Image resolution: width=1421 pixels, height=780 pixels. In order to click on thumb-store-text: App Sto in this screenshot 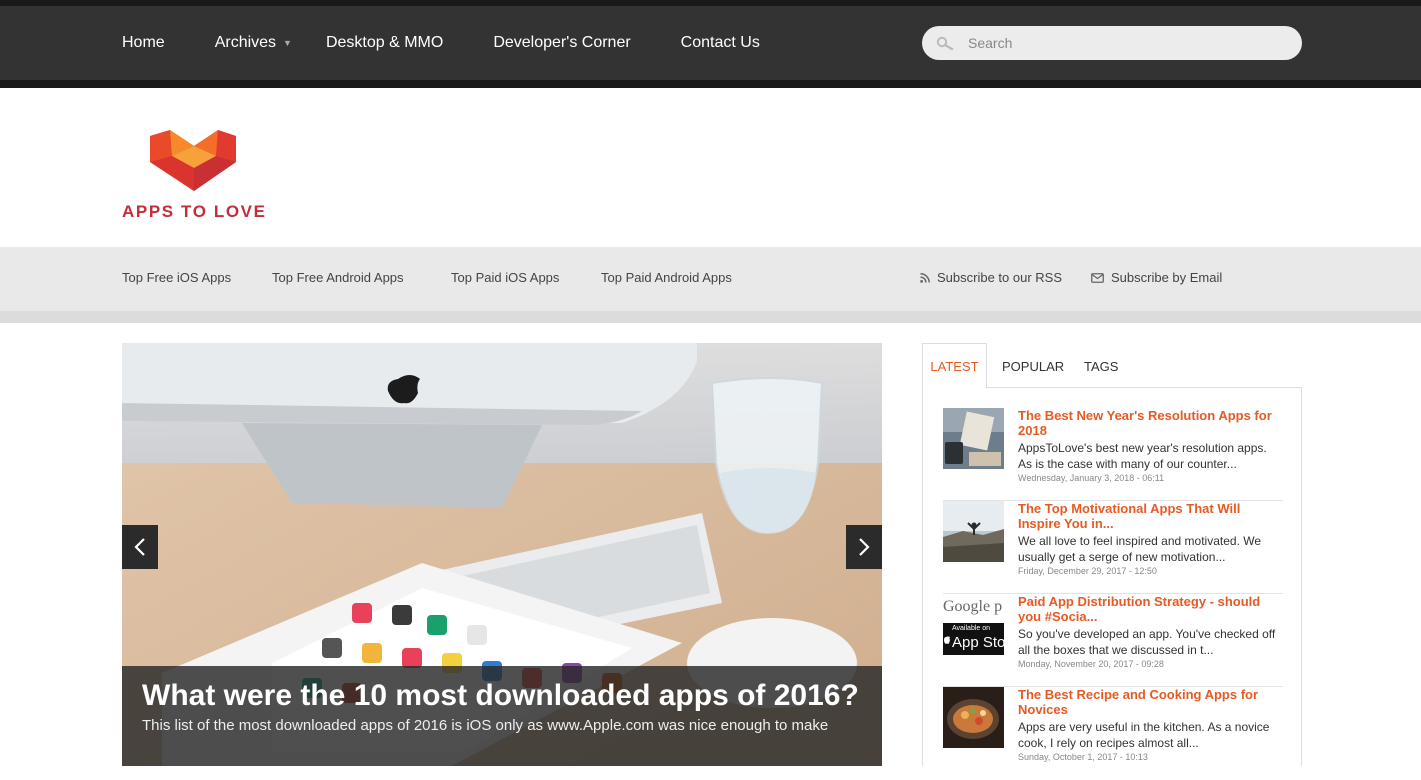, I will do `click(978, 642)`.